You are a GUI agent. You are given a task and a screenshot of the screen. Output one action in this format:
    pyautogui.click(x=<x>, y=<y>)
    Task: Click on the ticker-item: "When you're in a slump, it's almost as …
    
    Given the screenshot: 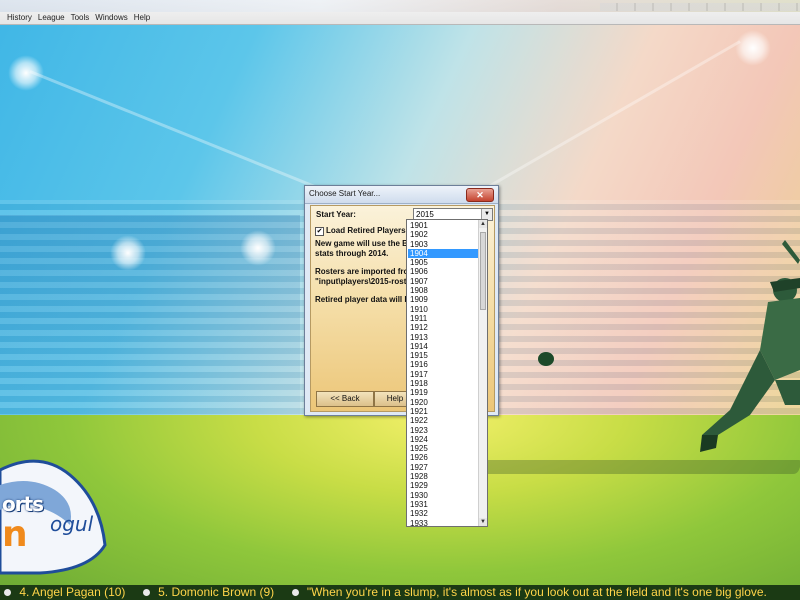 What is the action you would take?
    pyautogui.click(x=536, y=592)
    